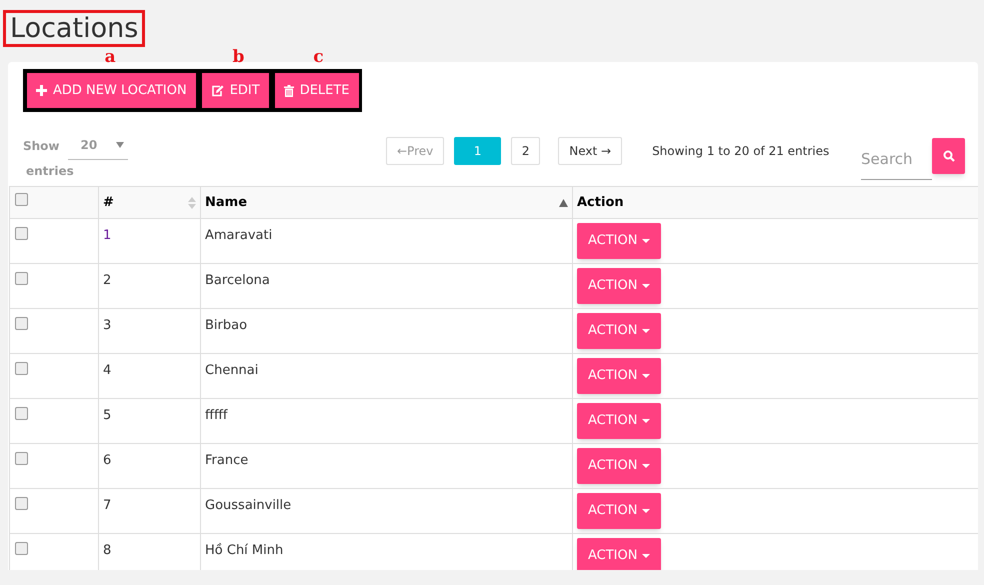 The height and width of the screenshot is (585, 984). I want to click on search-icon, so click(948, 156).